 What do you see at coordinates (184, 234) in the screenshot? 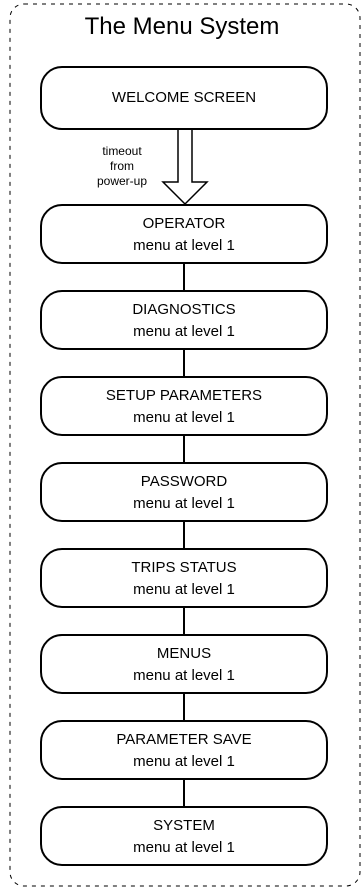
I see `menu-node-operator: OPERATOR menu at level 1` at bounding box center [184, 234].